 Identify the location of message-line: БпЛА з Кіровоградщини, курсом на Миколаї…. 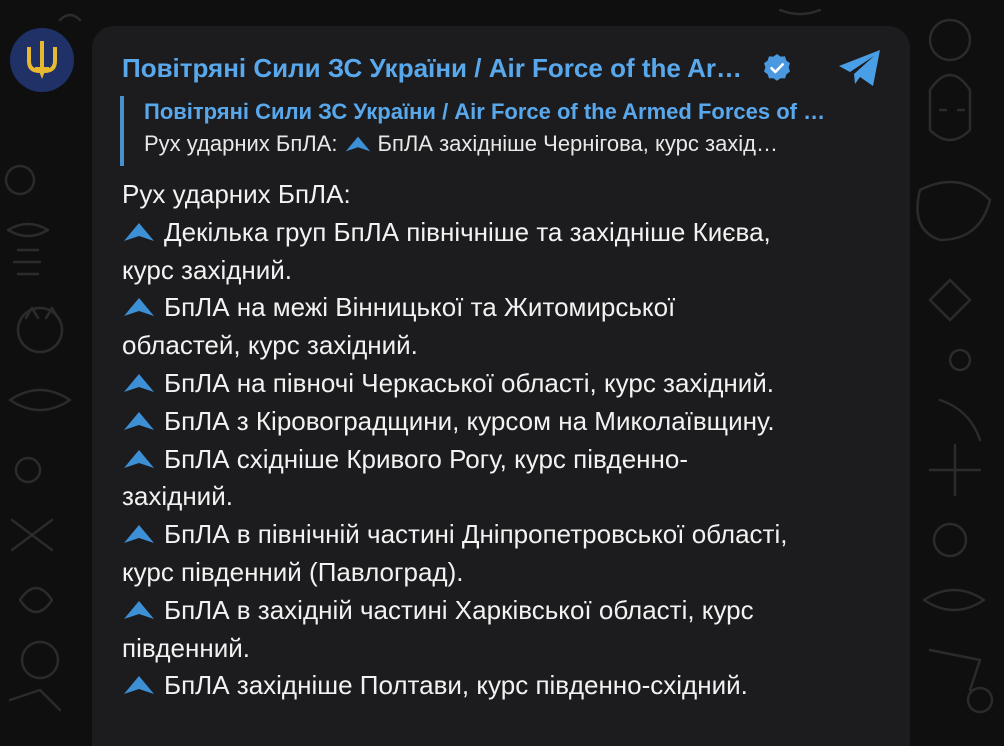
(507, 422).